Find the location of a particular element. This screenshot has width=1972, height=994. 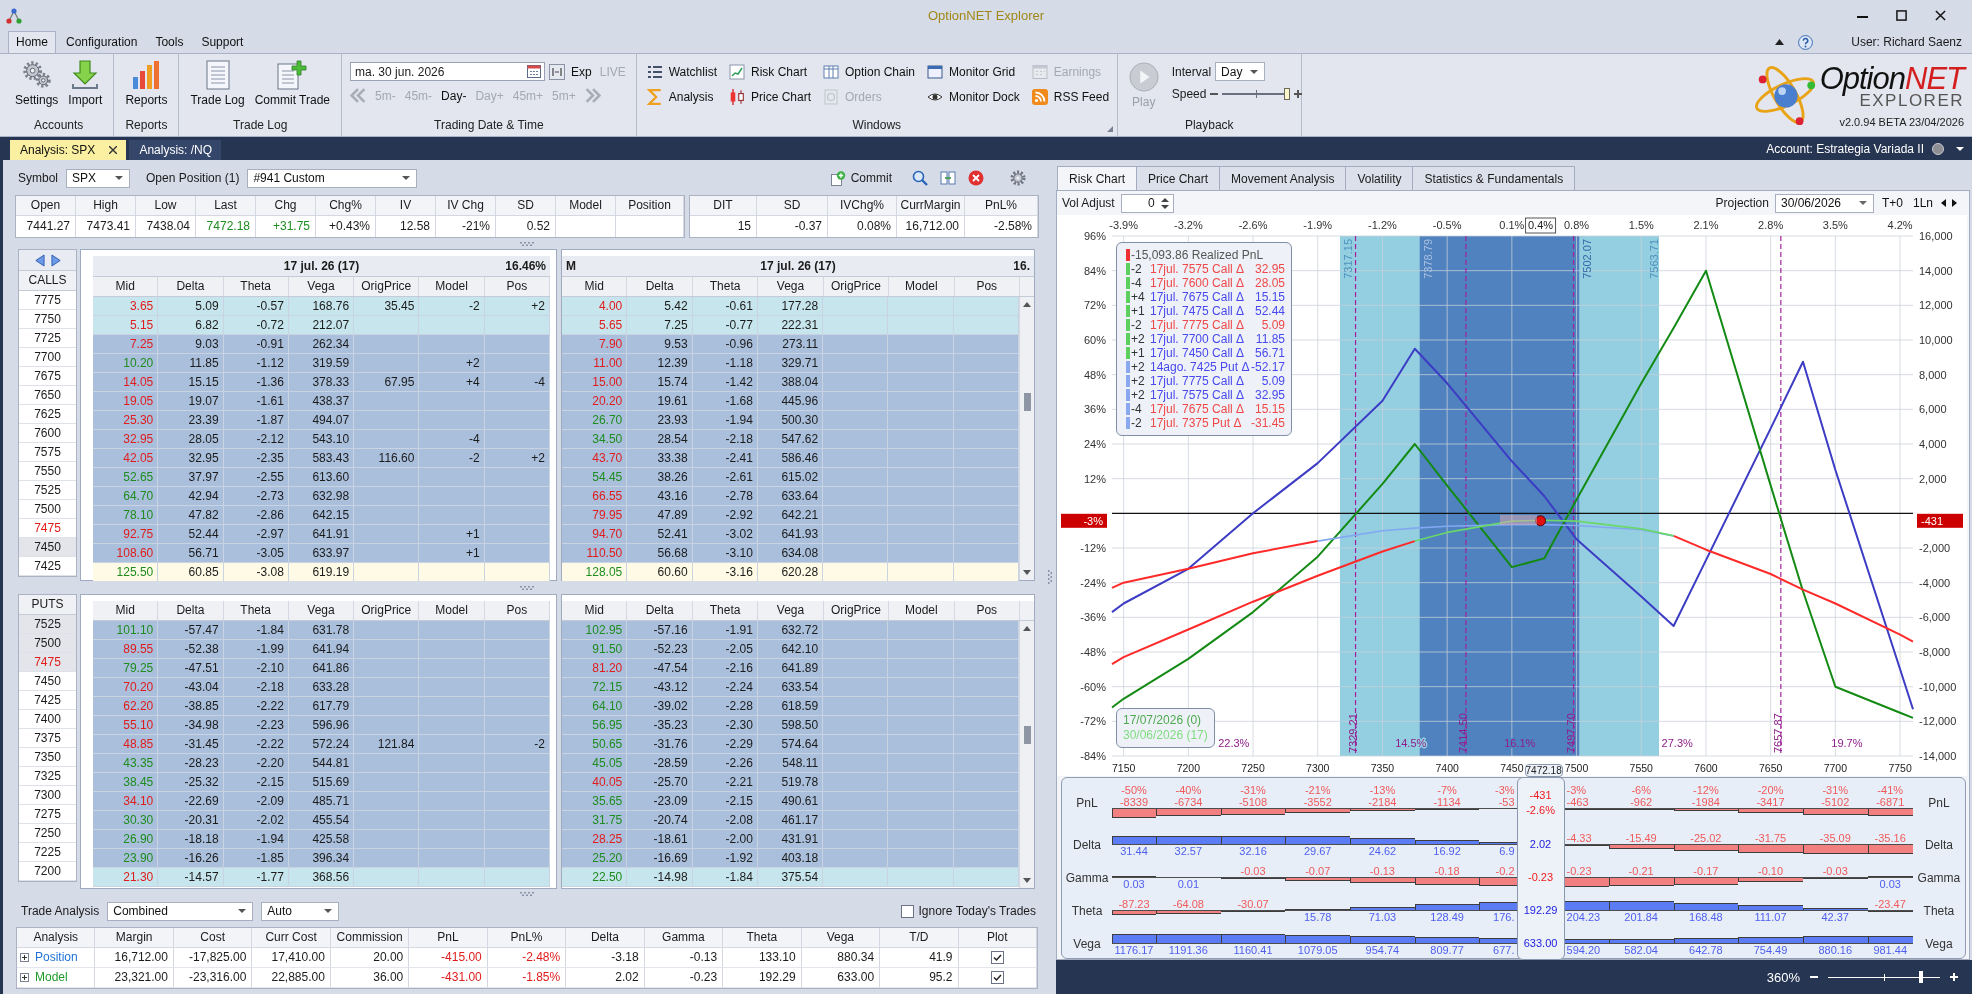

menu-tab: Tools is located at coordinates (169, 42).